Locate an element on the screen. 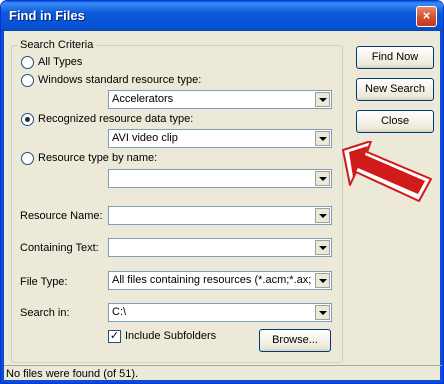  windows-standard-type-combo: Accelerators is located at coordinates (220, 99).